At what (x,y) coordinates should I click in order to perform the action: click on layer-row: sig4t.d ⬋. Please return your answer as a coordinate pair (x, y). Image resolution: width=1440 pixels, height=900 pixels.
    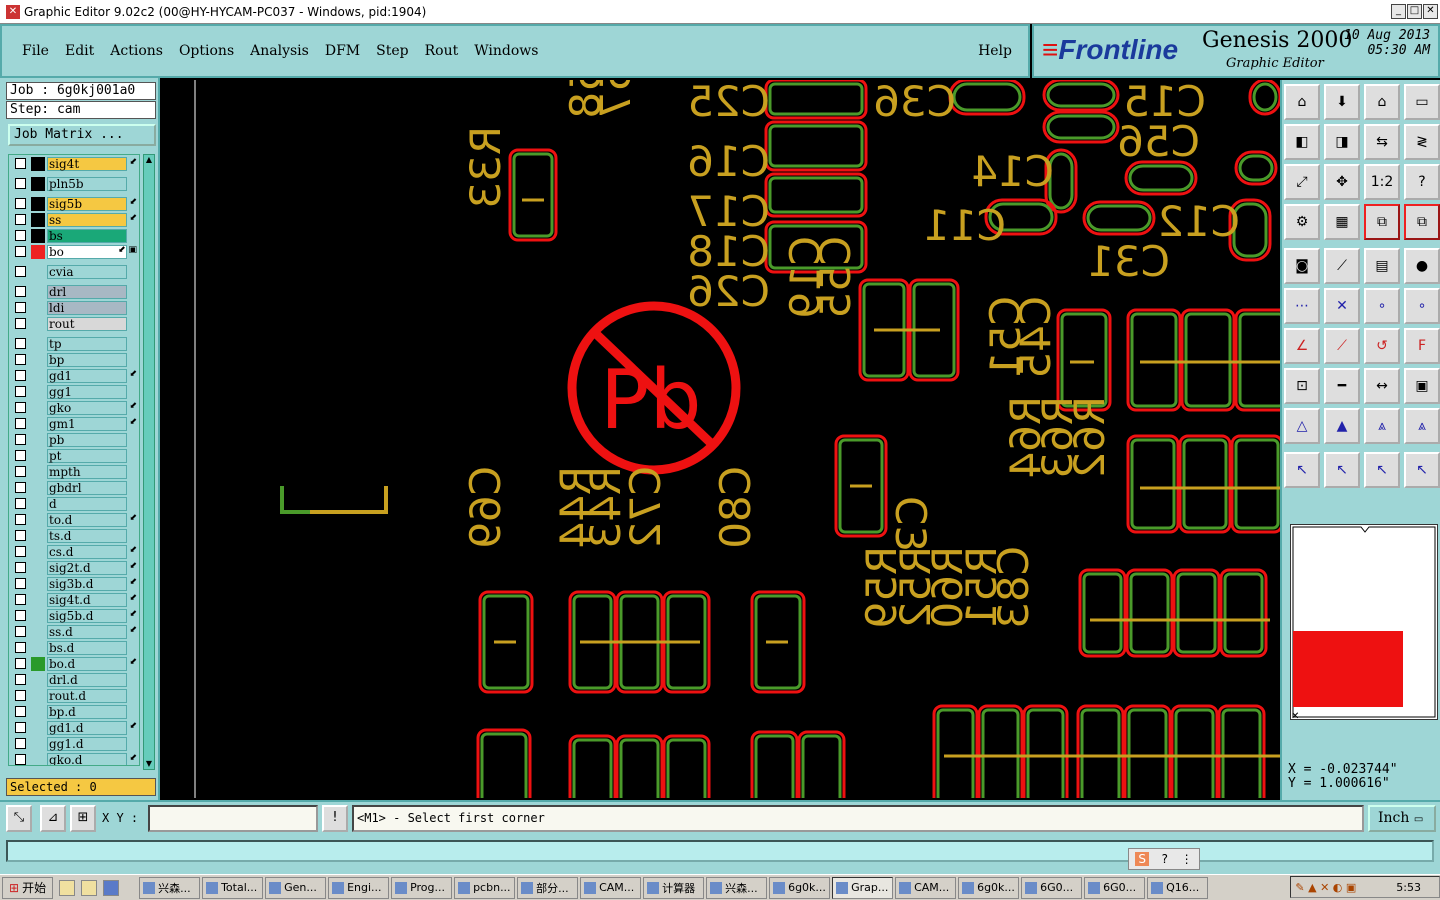
    Looking at the image, I should click on (74, 600).